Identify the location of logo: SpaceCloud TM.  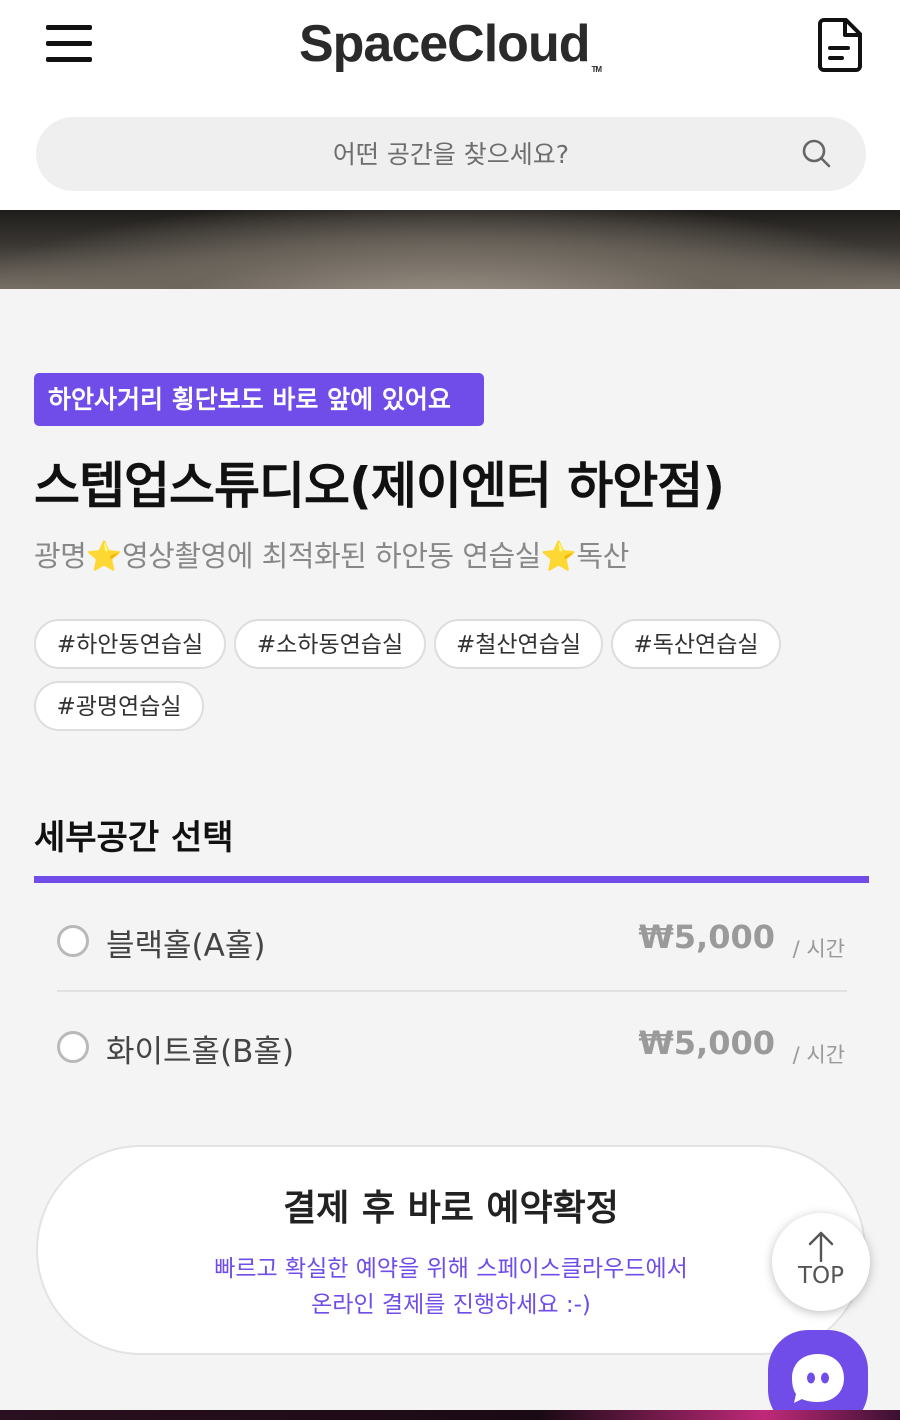
(450, 44).